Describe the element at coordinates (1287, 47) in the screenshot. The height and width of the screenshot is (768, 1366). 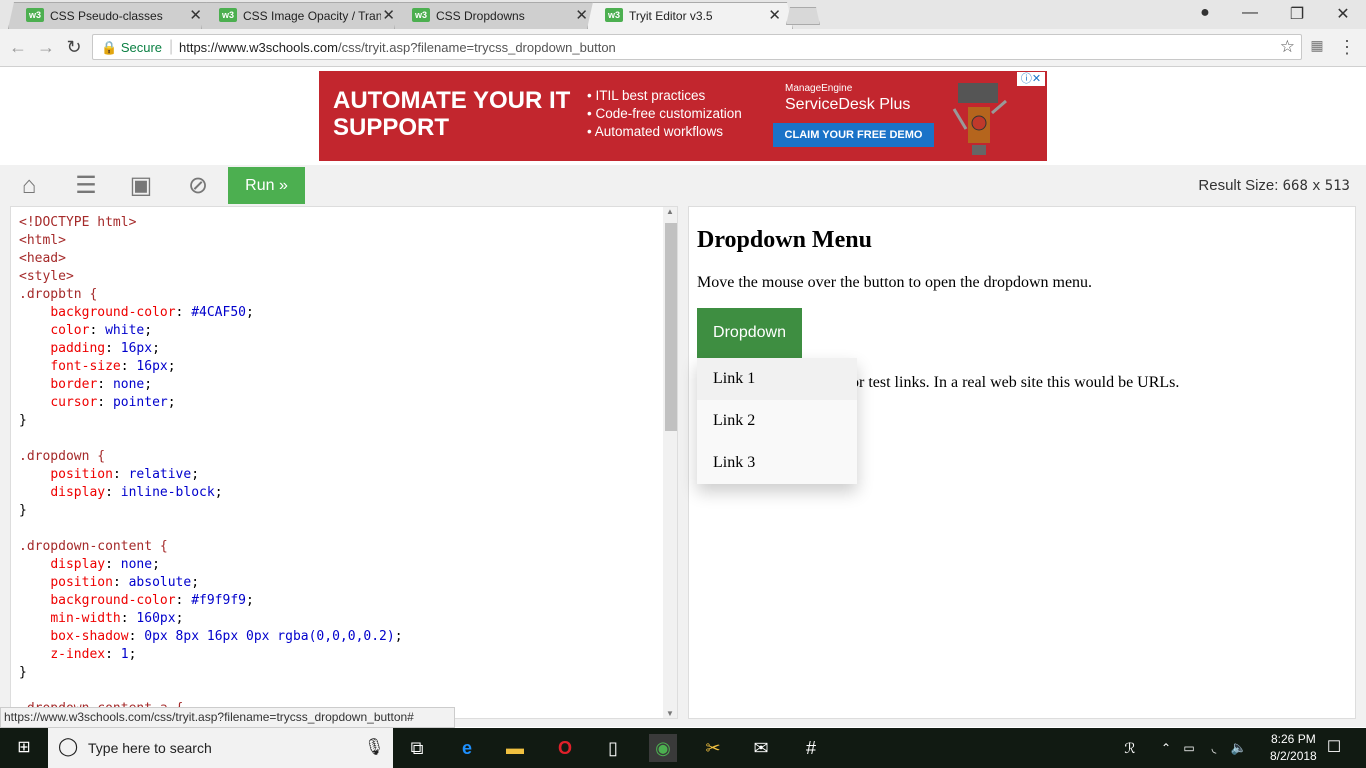
I see `bookmark-star-icon: ☆` at that location.